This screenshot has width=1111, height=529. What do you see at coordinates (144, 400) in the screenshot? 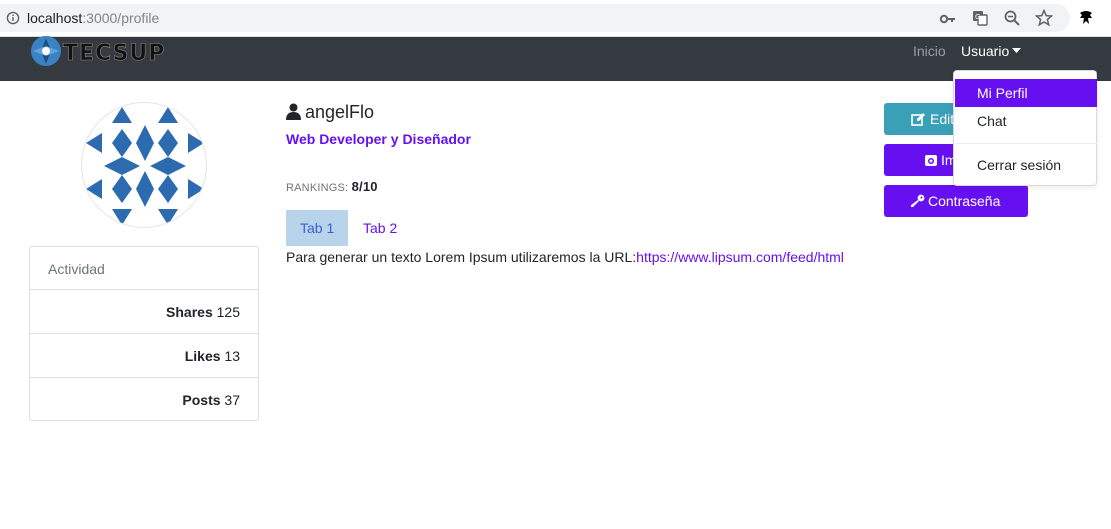
I see `activity-row-posts: Posts 37` at bounding box center [144, 400].